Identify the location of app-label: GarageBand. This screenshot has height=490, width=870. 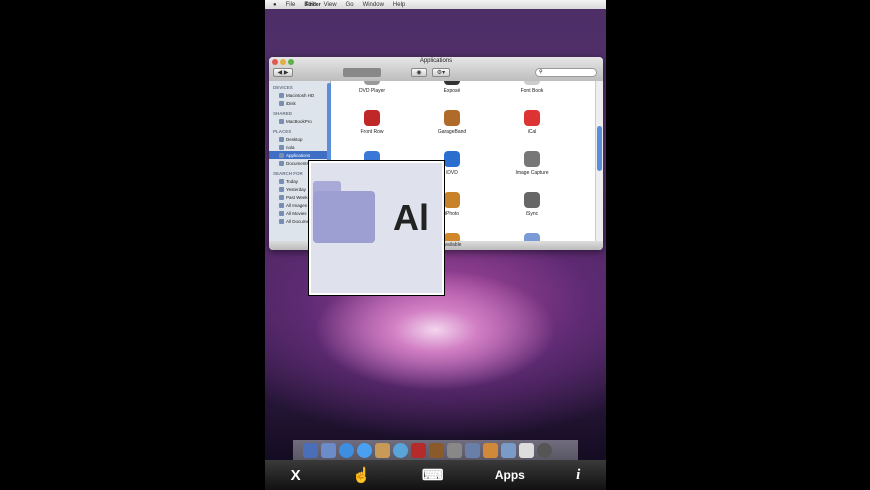
(452, 132).